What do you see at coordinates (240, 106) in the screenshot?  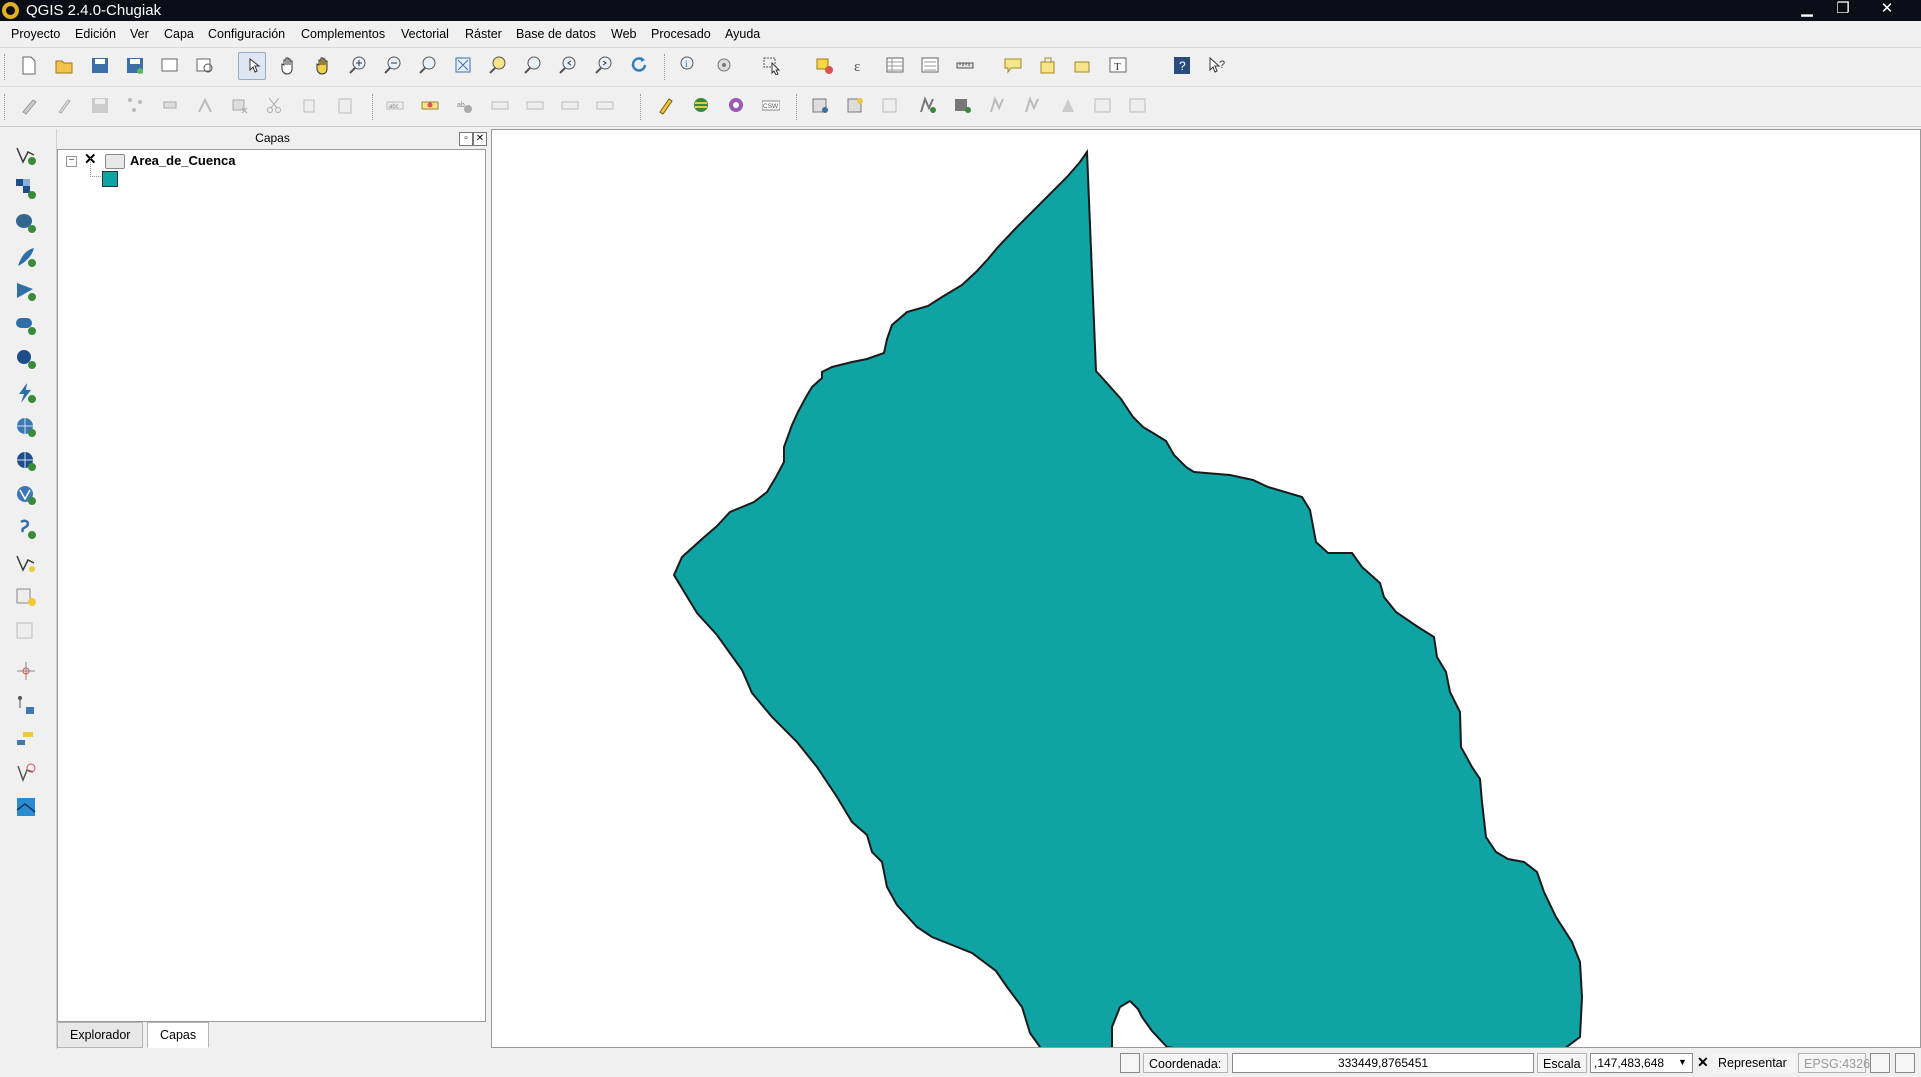 I see `delete-selected-button` at bounding box center [240, 106].